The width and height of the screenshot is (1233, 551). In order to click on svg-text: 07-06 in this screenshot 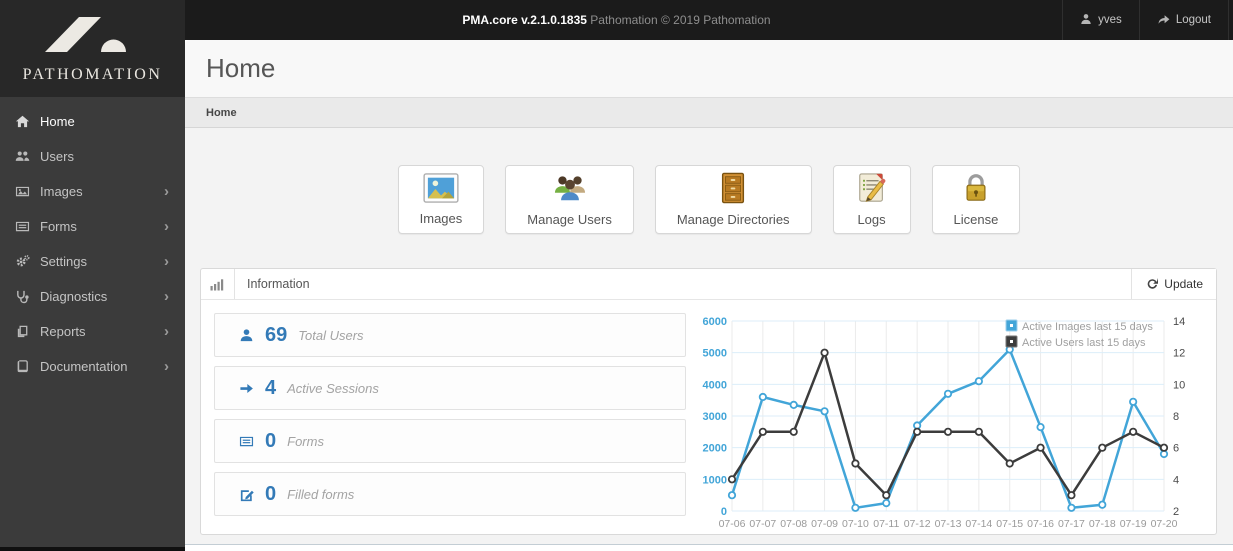, I will do `click(732, 524)`.